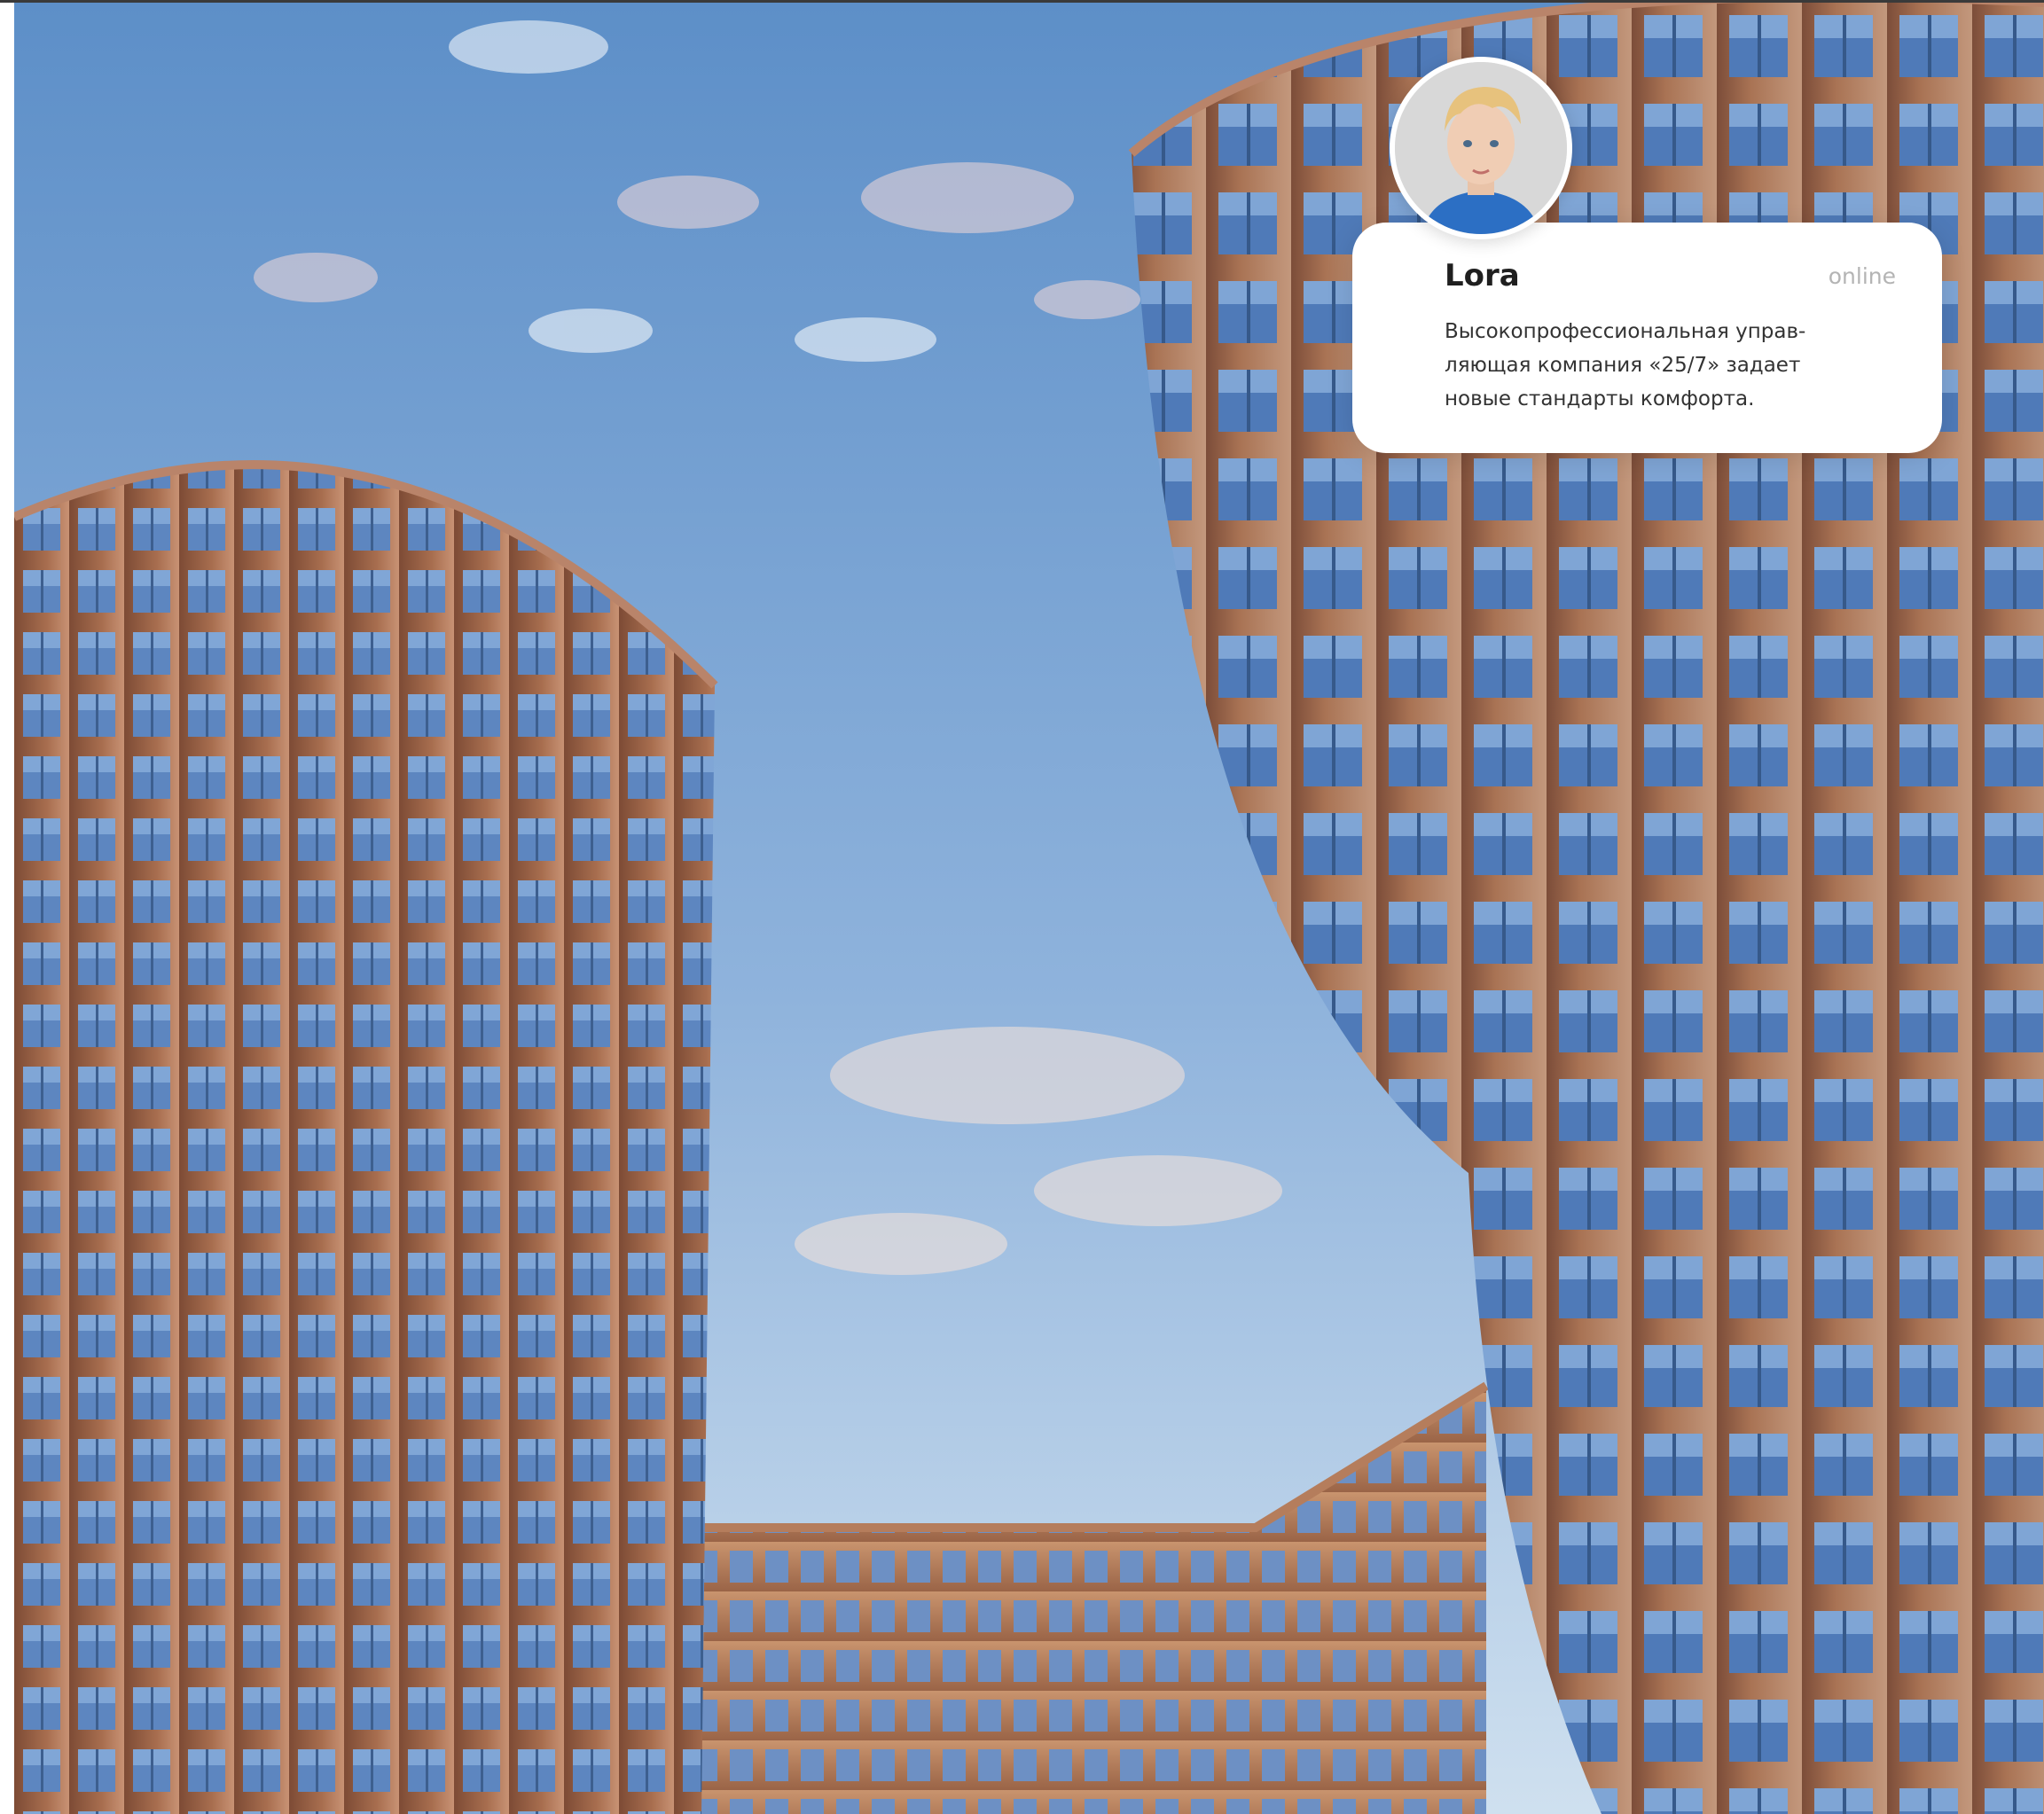 The height and width of the screenshot is (1814, 2044). Describe the element at coordinates (1481, 148) in the screenshot. I see `avatar` at that location.